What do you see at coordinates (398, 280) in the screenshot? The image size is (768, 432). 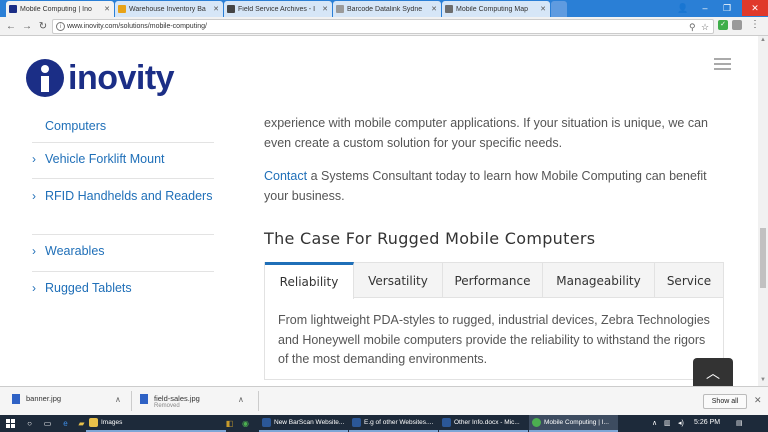 I see `tab-versatility: Versatility` at bounding box center [398, 280].